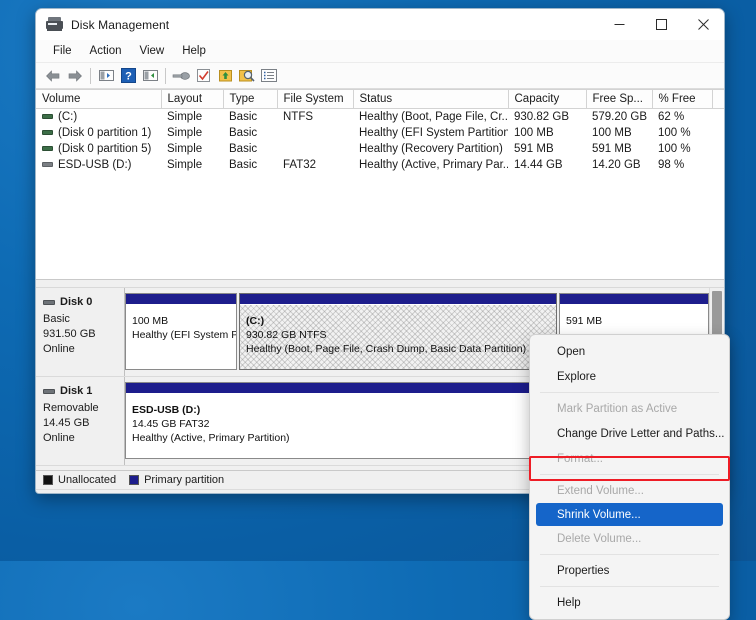  I want to click on list-view-icon, so click(269, 76).